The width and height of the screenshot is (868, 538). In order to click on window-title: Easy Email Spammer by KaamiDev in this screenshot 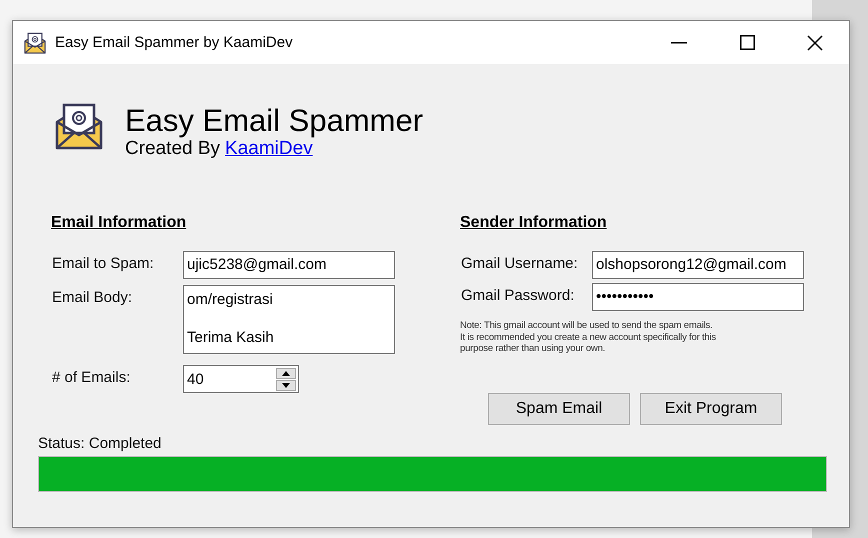, I will do `click(174, 42)`.